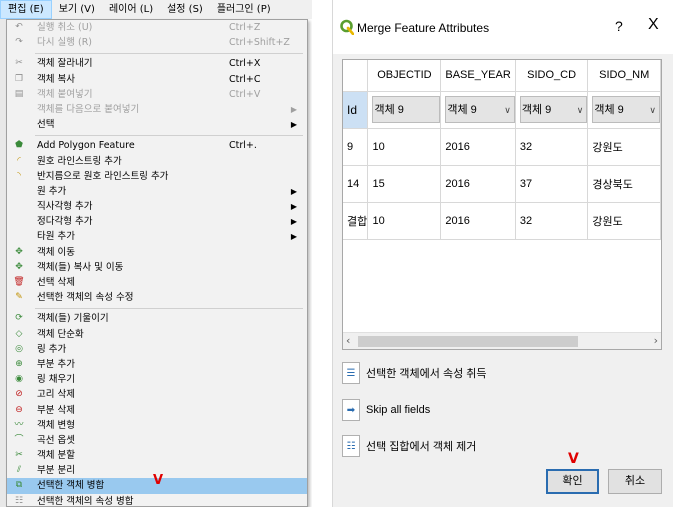 The width and height of the screenshot is (673, 507). I want to click on scroll-right-icon: ›, so click(656, 340).